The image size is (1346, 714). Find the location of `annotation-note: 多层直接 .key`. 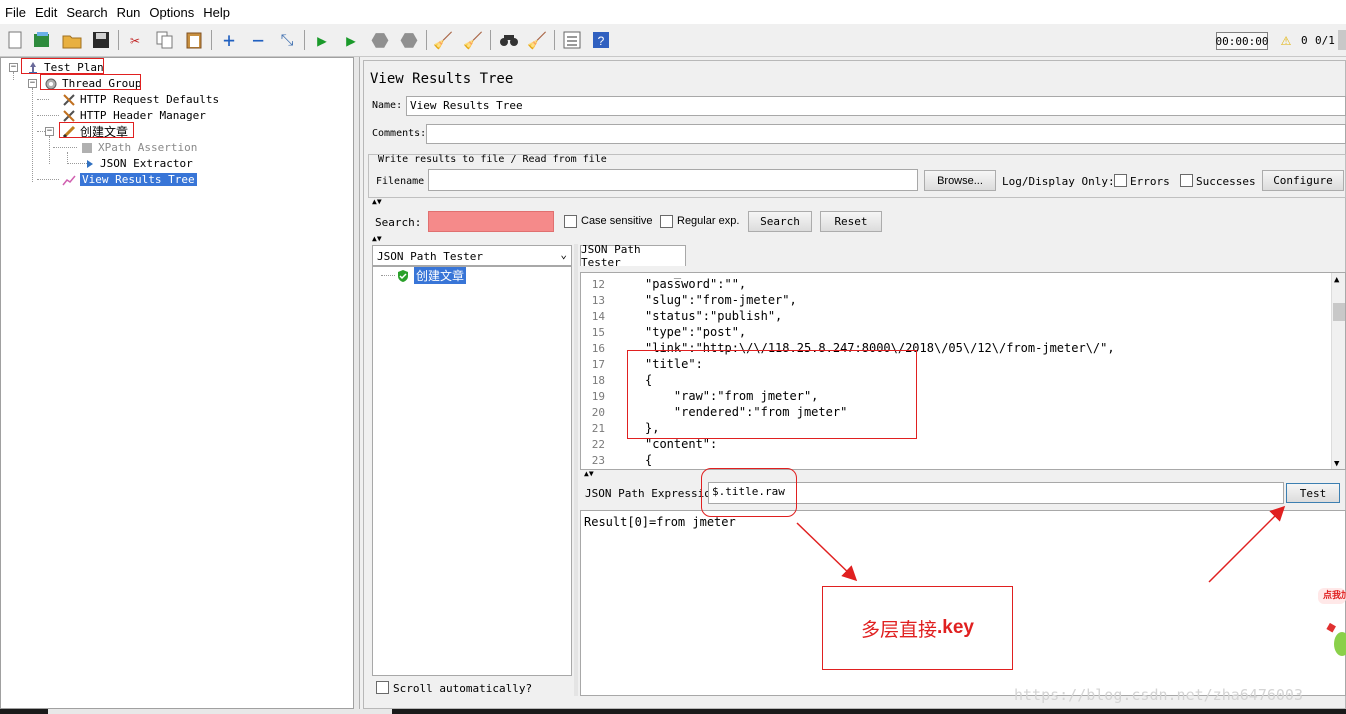

annotation-note: 多层直接 .key is located at coordinates (917, 628).